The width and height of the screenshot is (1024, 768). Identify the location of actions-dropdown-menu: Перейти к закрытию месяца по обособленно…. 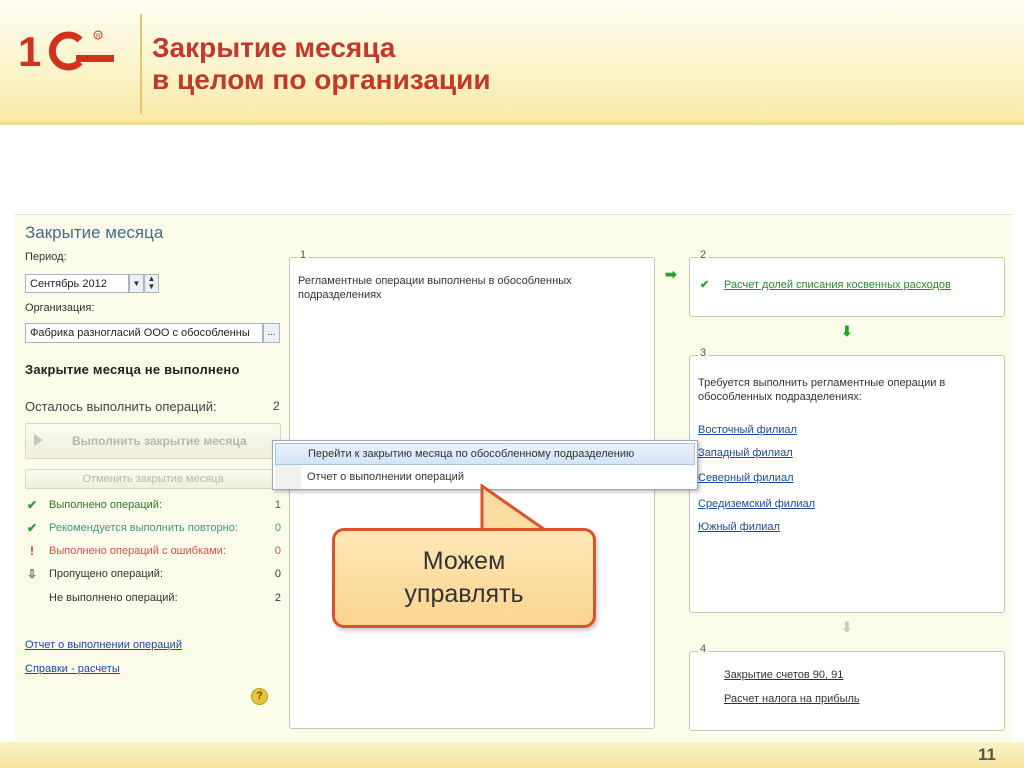
(485, 465).